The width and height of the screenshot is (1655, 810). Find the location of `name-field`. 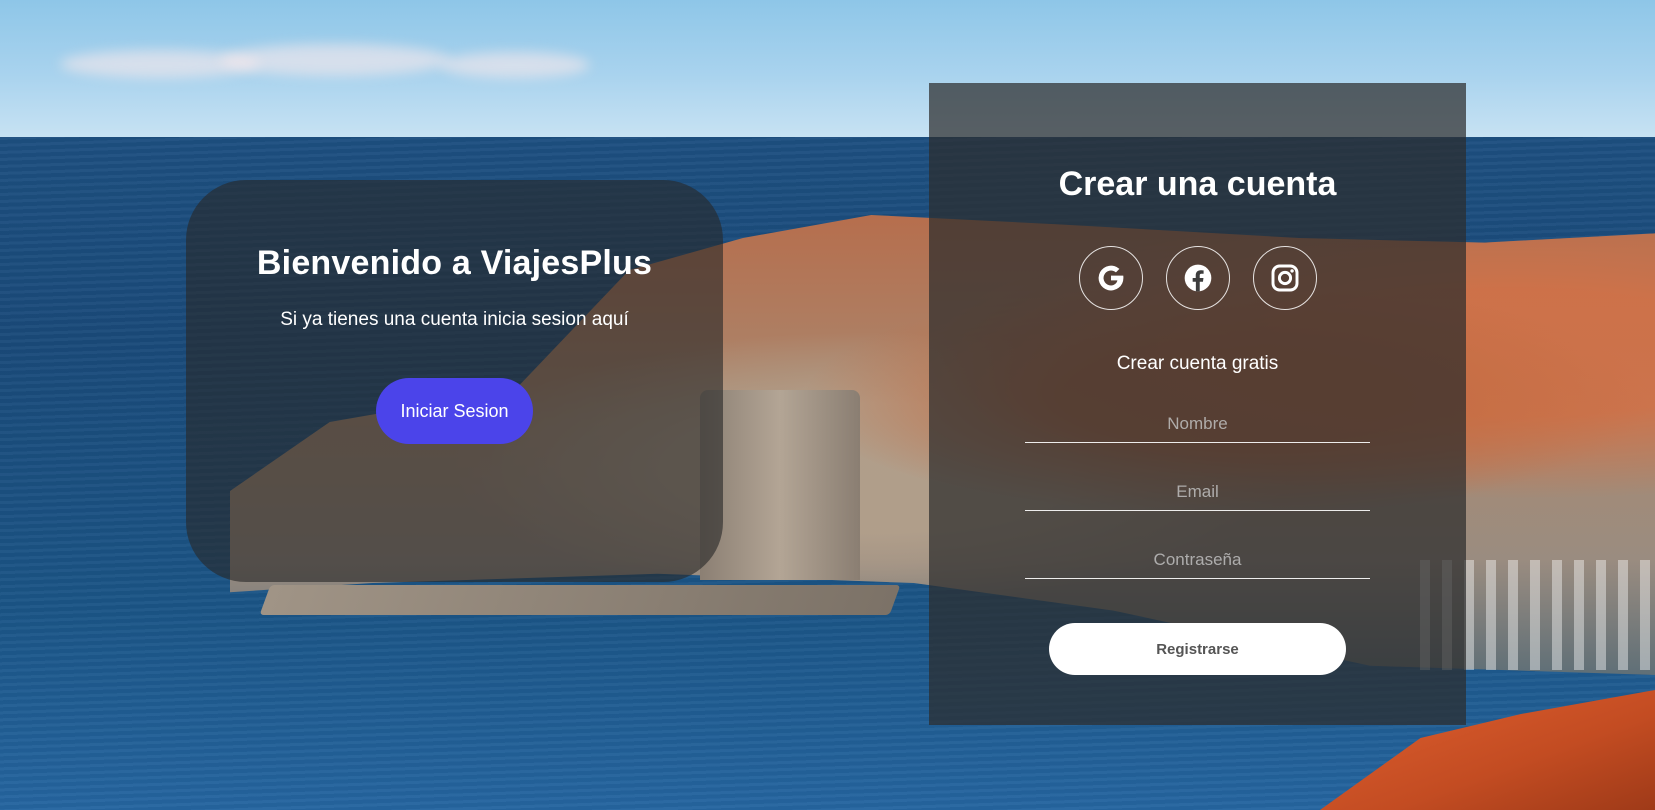

name-field is located at coordinates (1197, 426).